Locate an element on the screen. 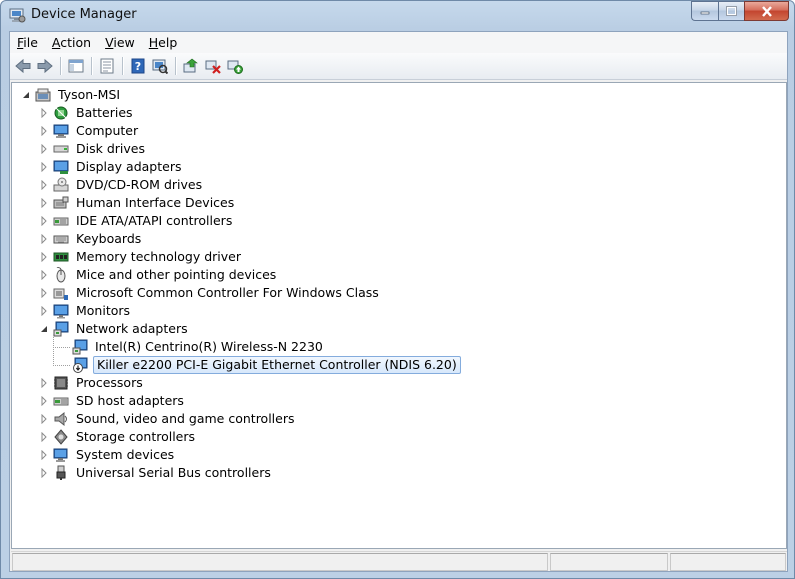  tree-item-label: Tyson-MSI is located at coordinates (89, 94).